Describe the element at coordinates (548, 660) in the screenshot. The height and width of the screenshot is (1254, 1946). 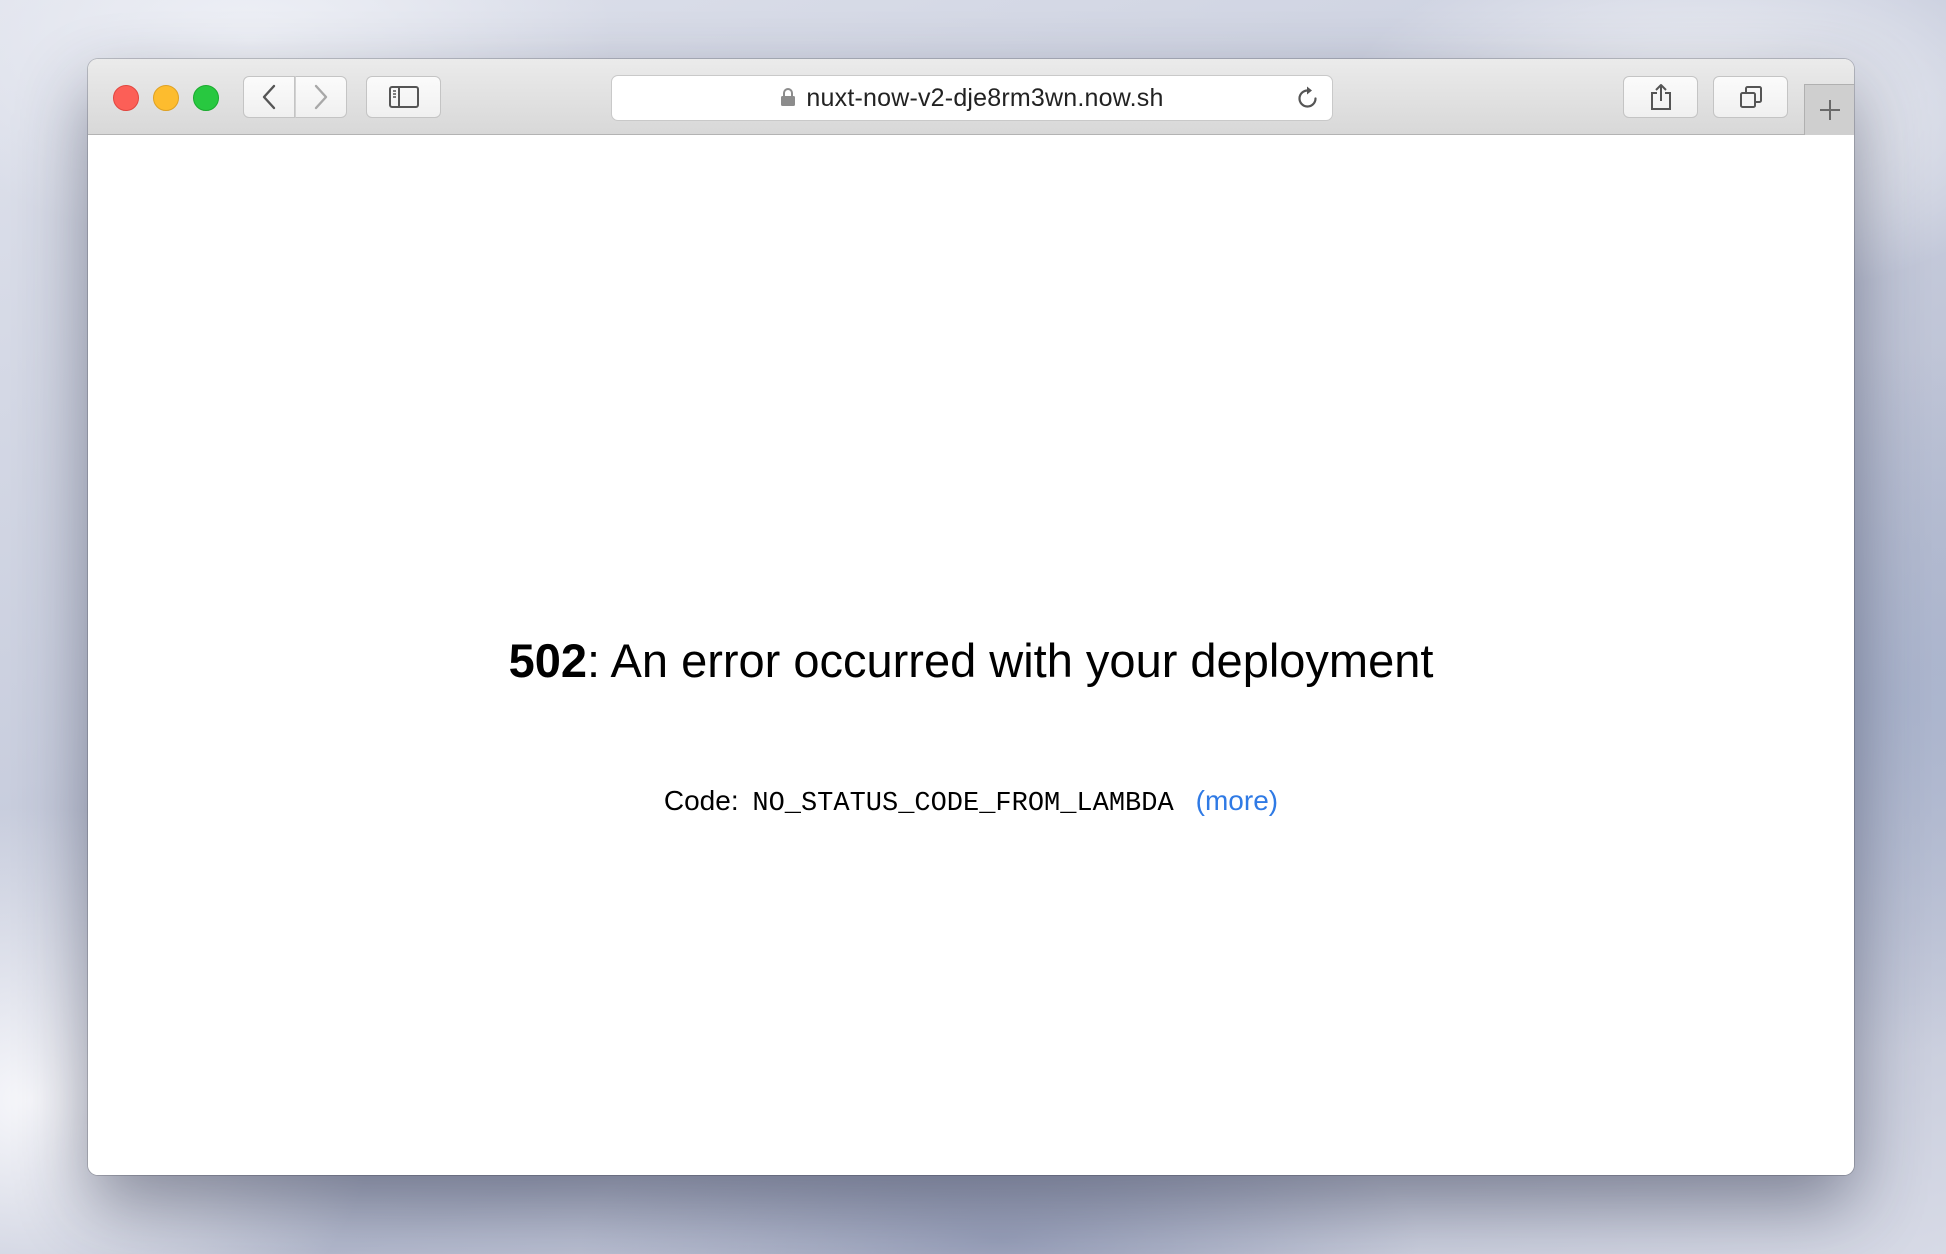
I see `status-code: 502` at that location.